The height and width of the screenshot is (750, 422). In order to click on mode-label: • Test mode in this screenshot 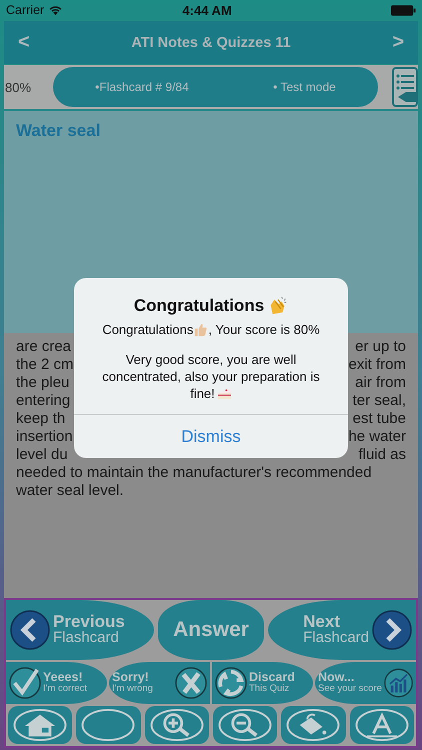, I will do `click(304, 87)`.